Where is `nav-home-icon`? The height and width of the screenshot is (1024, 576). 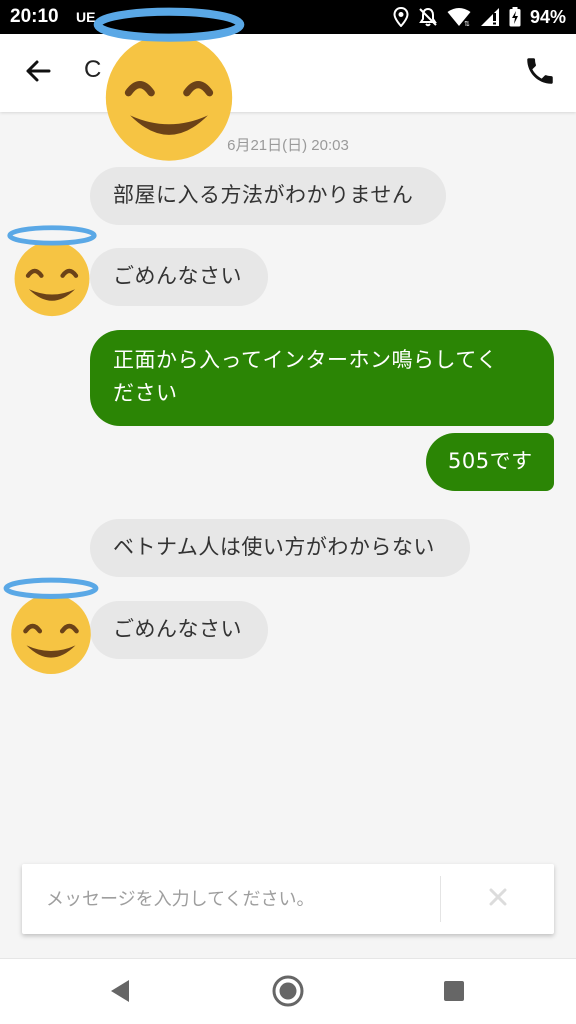 nav-home-icon is located at coordinates (288, 993).